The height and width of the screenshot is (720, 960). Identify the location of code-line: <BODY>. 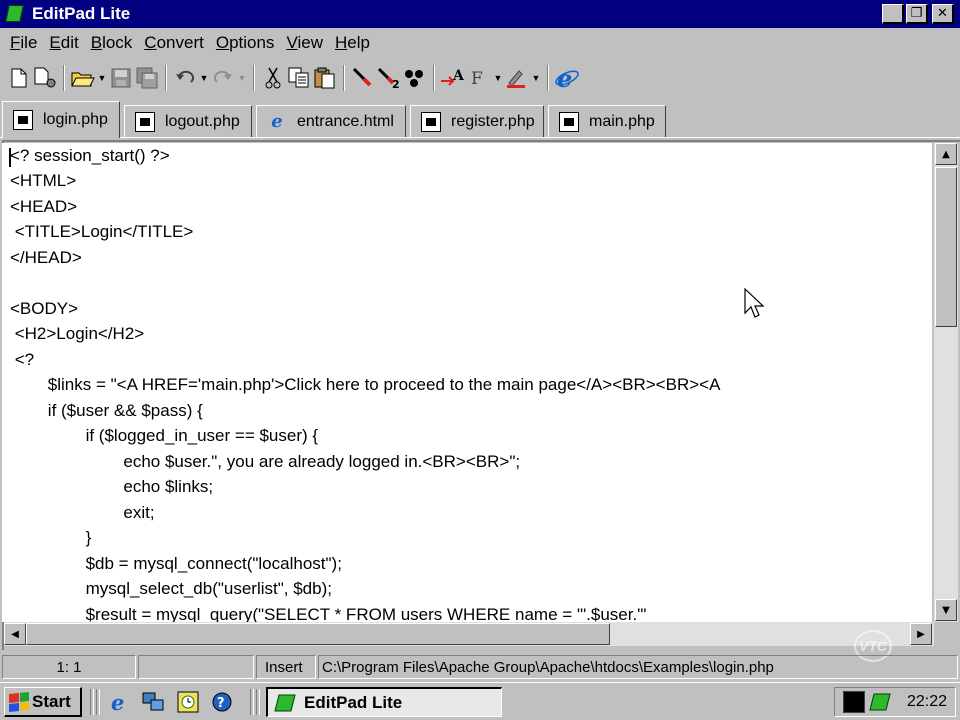
(44, 308).